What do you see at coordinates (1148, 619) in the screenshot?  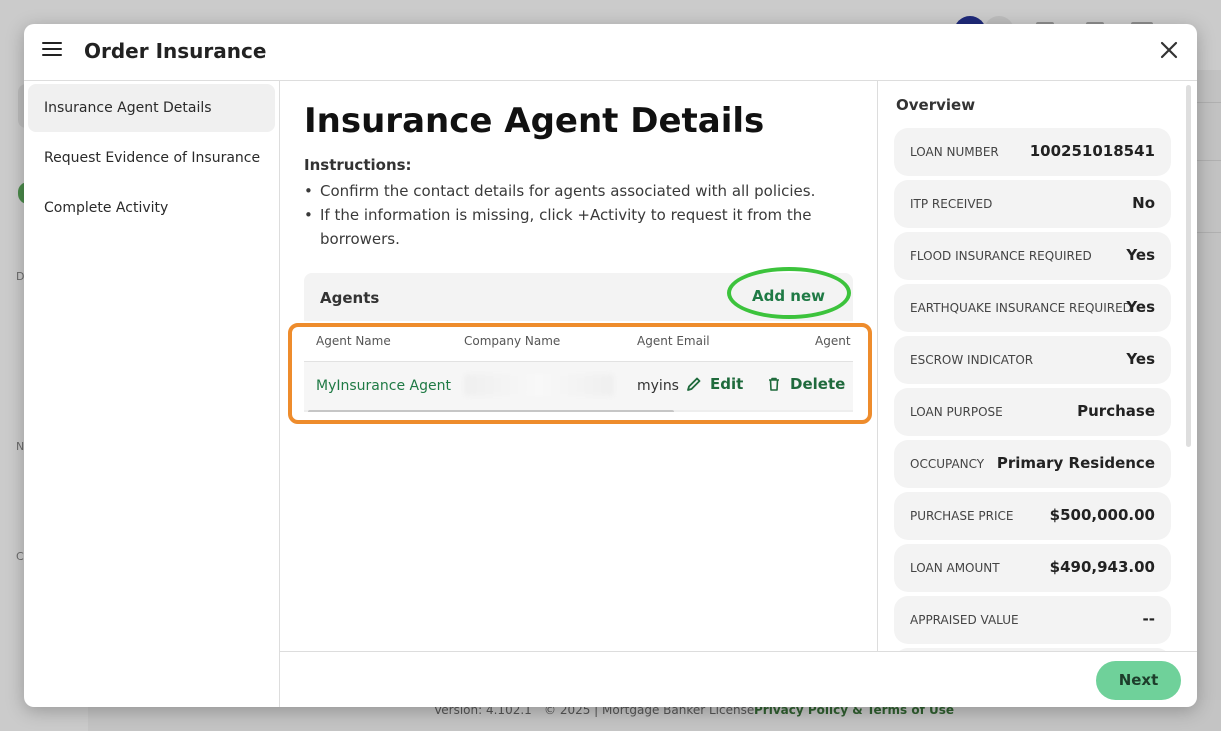 I see `overview-value: --` at bounding box center [1148, 619].